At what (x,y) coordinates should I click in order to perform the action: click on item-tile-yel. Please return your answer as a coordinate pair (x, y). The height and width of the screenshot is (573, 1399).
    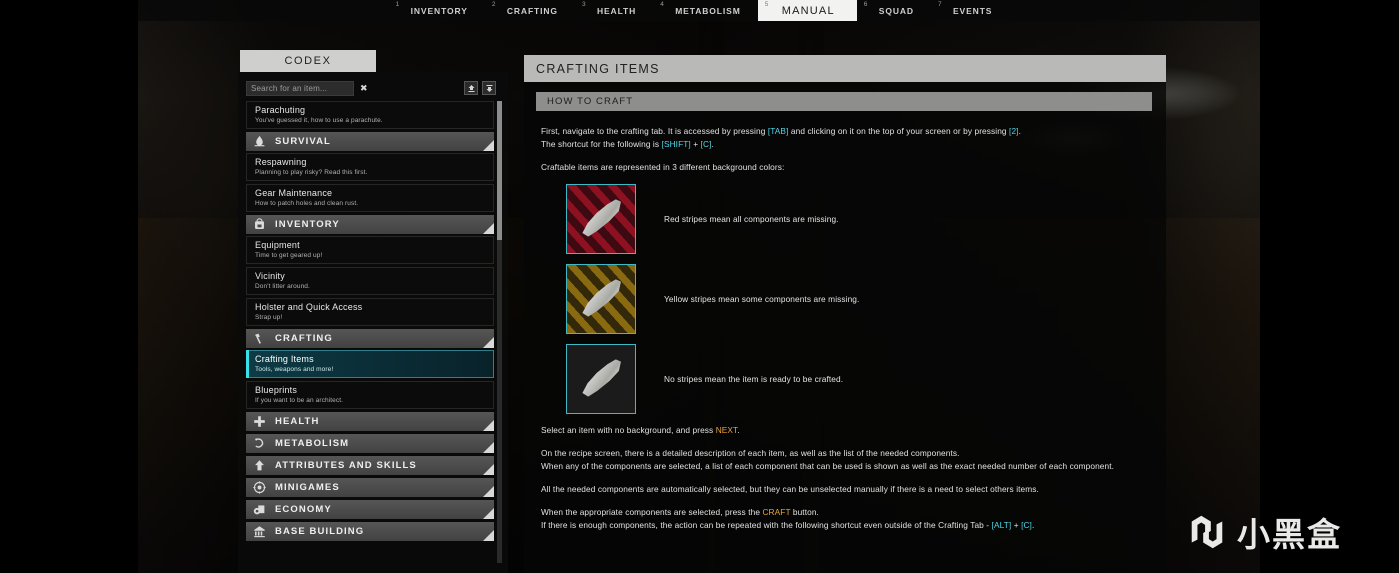
    Looking at the image, I should click on (601, 299).